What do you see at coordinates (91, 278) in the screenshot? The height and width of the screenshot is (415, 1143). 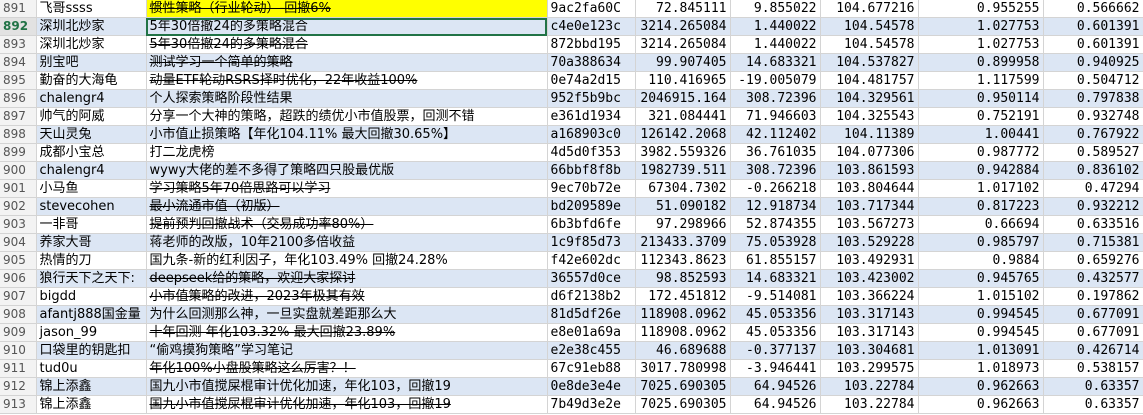 I see `cell-user: 狼行天下之天下:` at bounding box center [91, 278].